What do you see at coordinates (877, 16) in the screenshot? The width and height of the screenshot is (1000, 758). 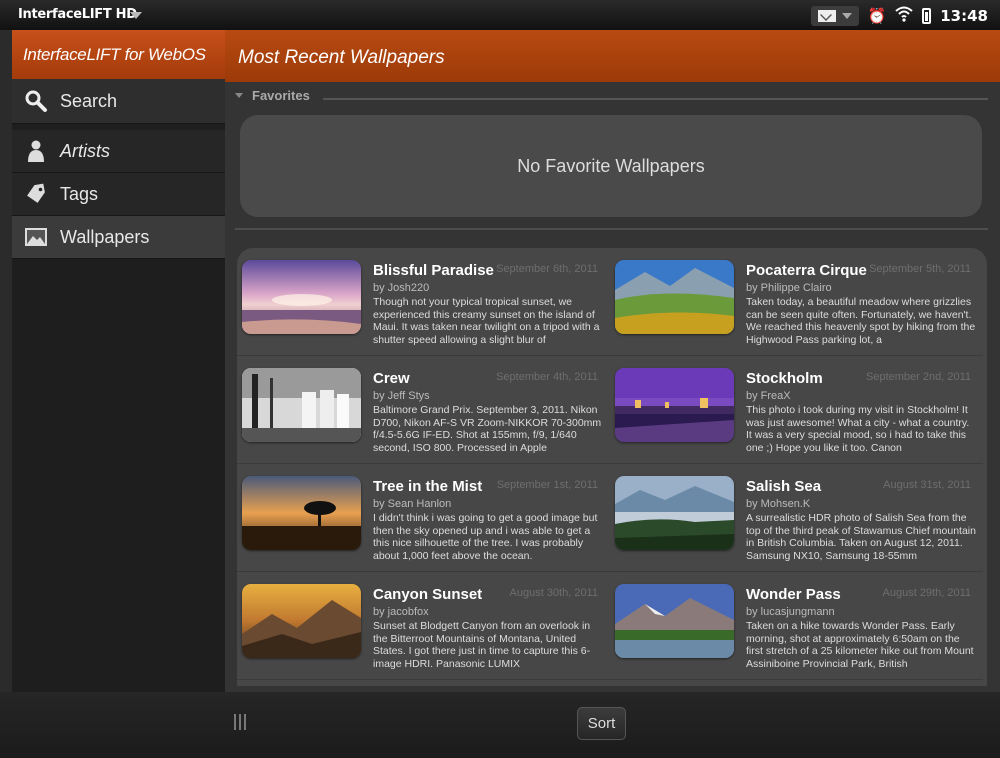 I see `alarm-icon: ⏰` at bounding box center [877, 16].